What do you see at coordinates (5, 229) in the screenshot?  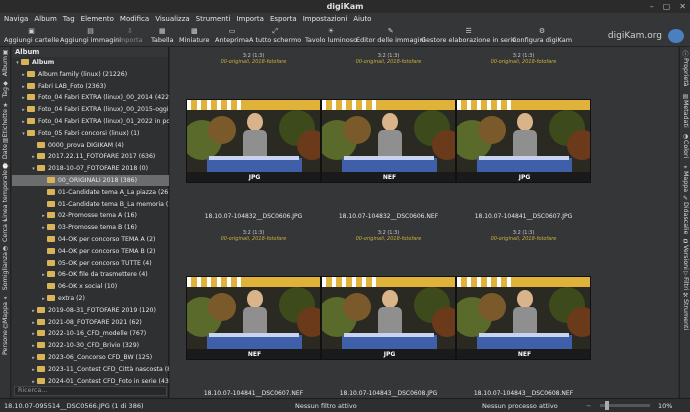 I see `left-tab-cerca: ⌕ Cerca` at bounding box center [5, 229].